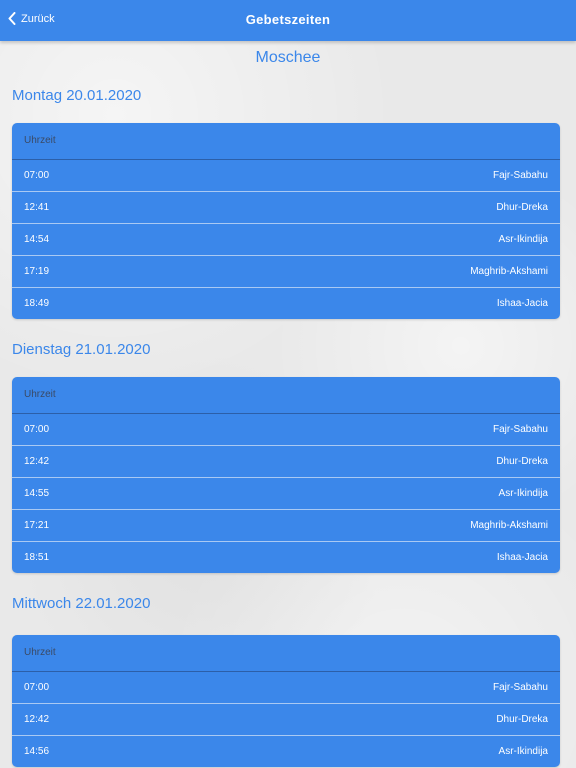  I want to click on prayer-row: 14:54 Asr-Ikindija, so click(286, 240).